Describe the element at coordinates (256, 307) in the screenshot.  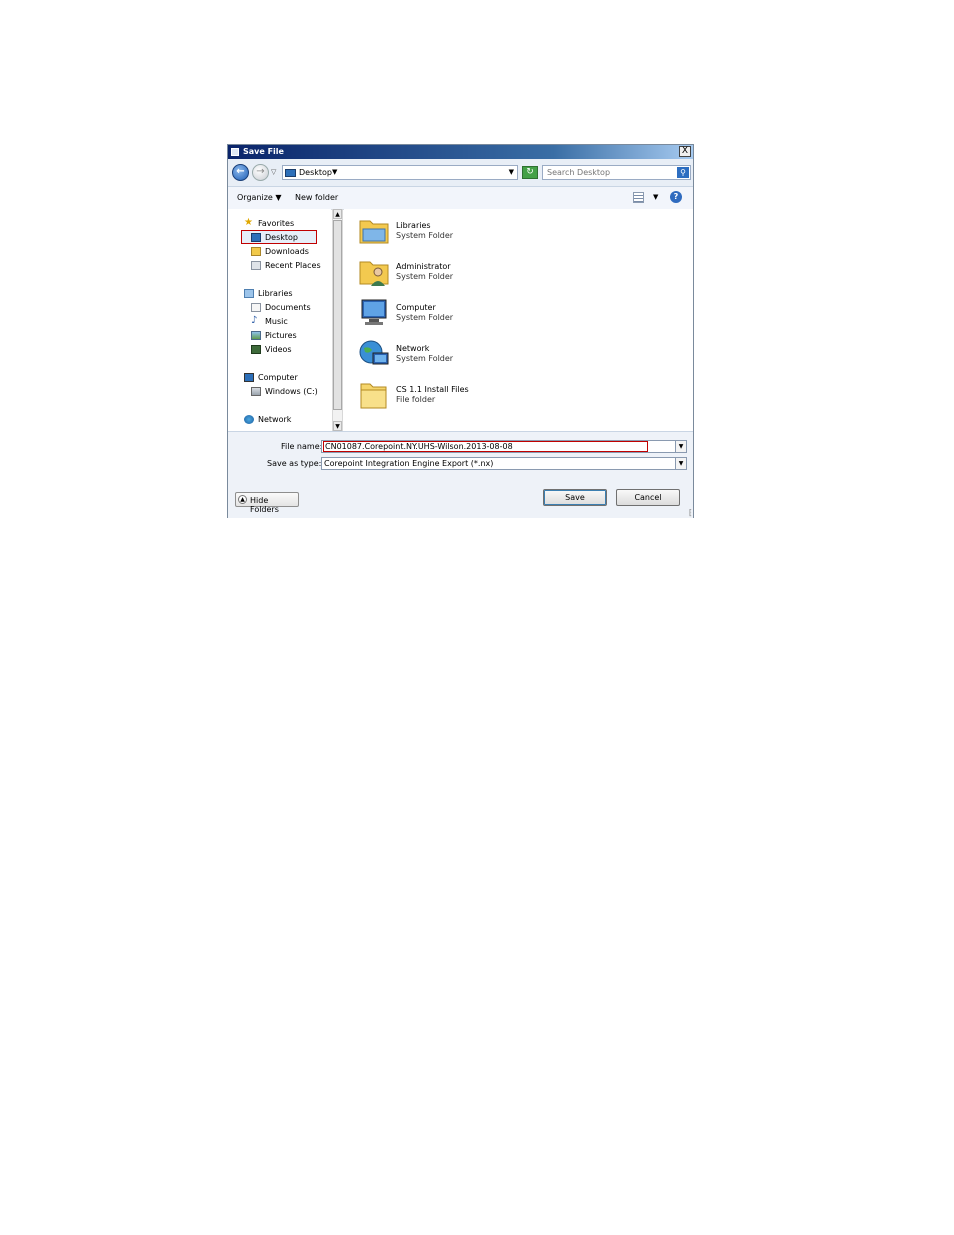
I see `documents-icon` at that location.